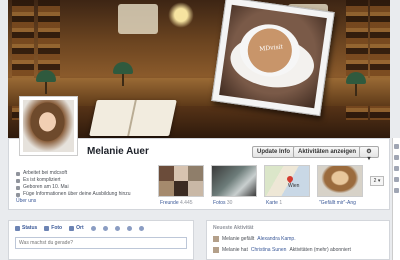  What do you see at coordinates (340, 181) in the screenshot?
I see `likes-tile` at bounding box center [340, 181].